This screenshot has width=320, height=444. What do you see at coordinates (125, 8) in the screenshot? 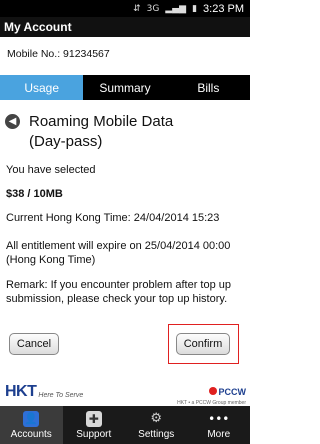
I see `status-bar: ⇵ 3G ▂▄▆ ▮ 3:23 PM` at bounding box center [125, 8].